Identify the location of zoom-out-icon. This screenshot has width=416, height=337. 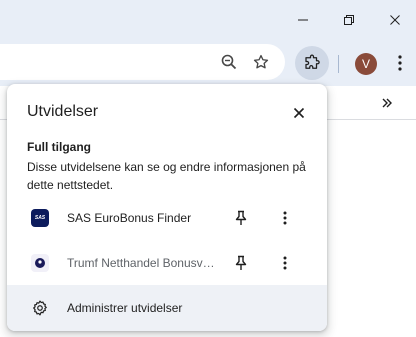
(229, 62).